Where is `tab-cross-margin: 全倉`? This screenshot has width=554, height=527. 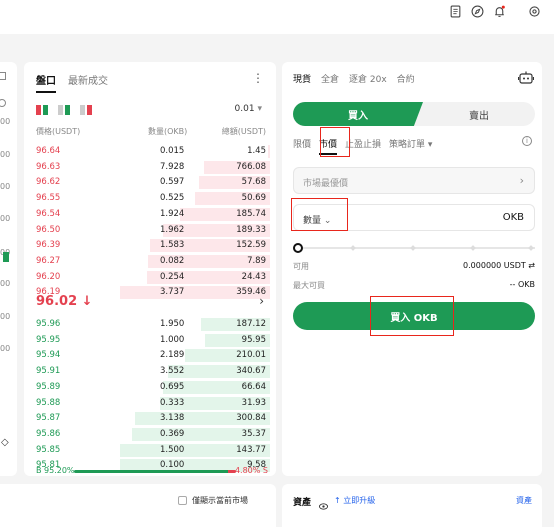 tab-cross-margin: 全倉 is located at coordinates (330, 78).